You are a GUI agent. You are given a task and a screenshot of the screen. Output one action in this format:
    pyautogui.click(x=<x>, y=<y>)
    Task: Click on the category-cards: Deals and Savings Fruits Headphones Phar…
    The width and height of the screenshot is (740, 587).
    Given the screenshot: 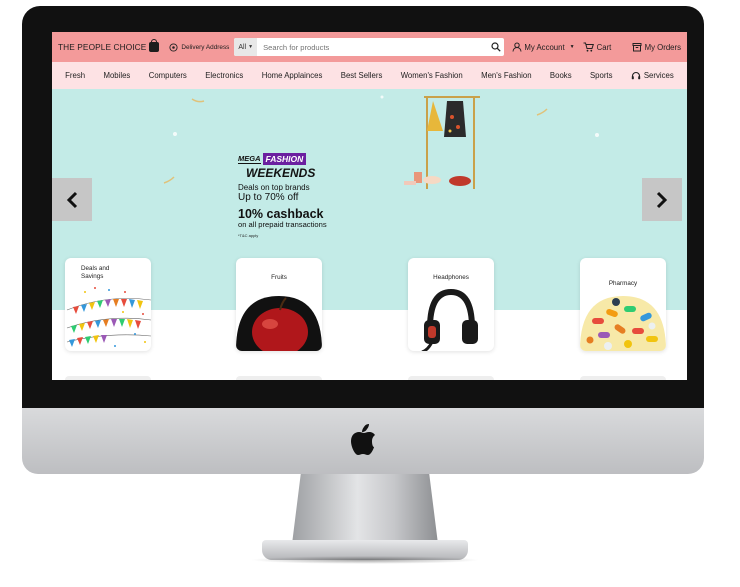 What is the action you would take?
    pyautogui.click(x=369, y=305)
    